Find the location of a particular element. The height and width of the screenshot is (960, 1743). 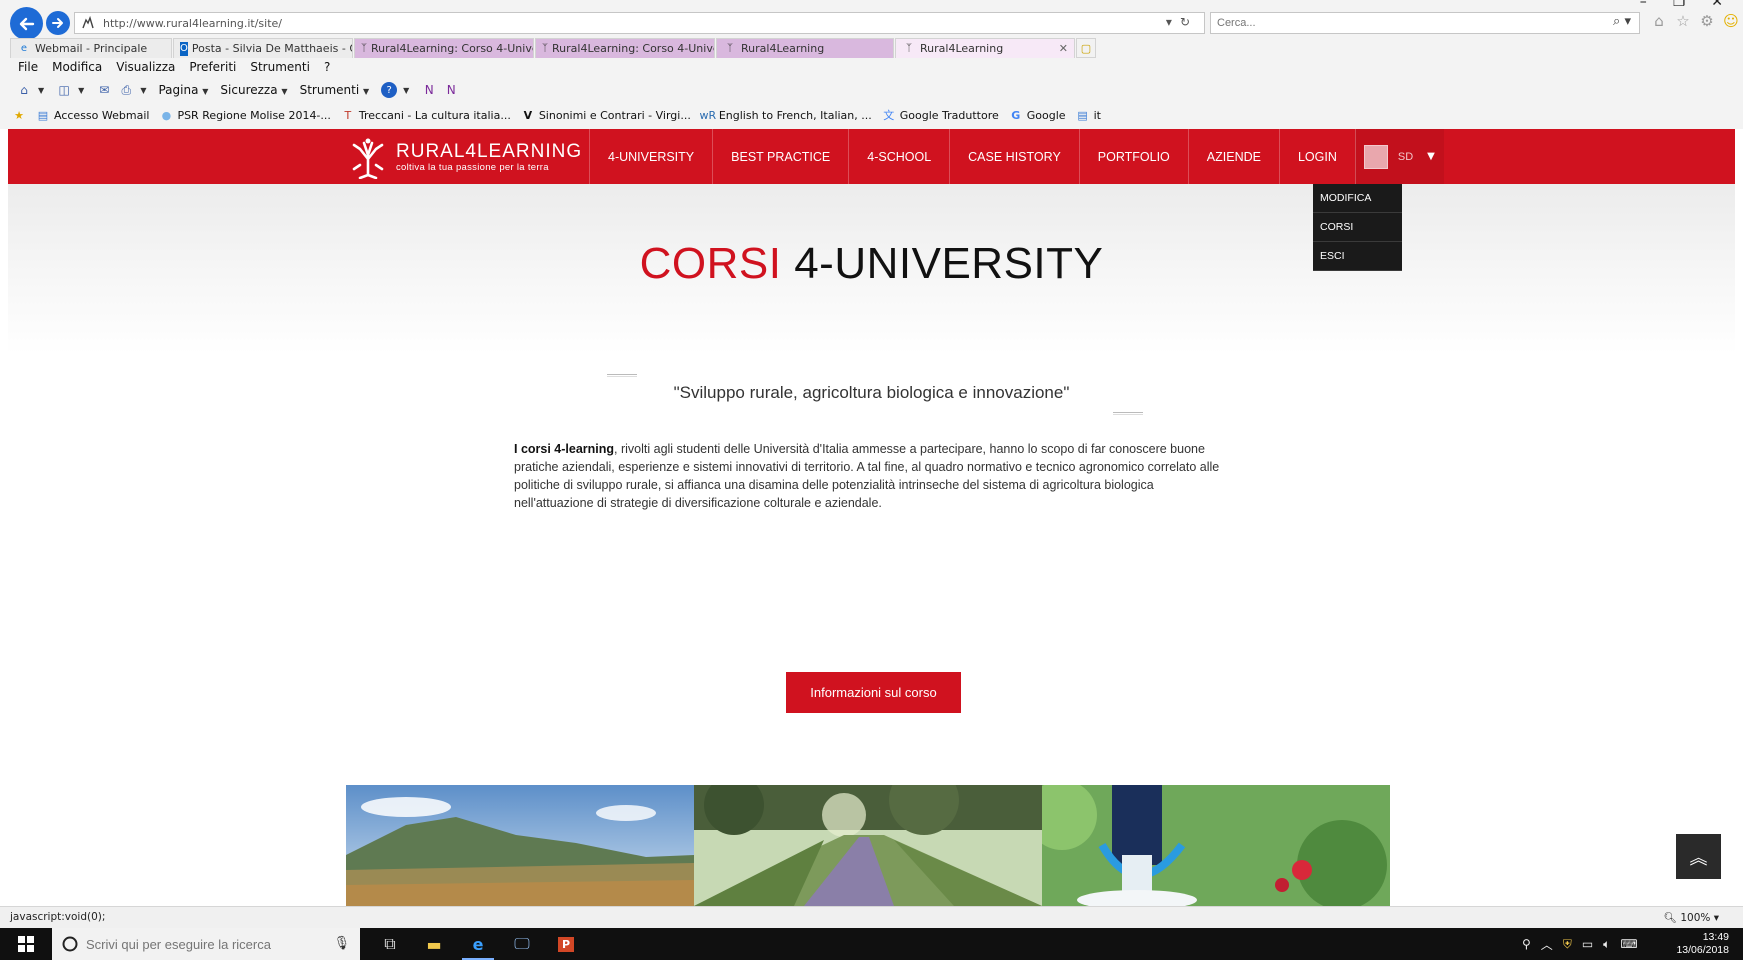

taskbar-search: 🎙︎ is located at coordinates (206, 944).